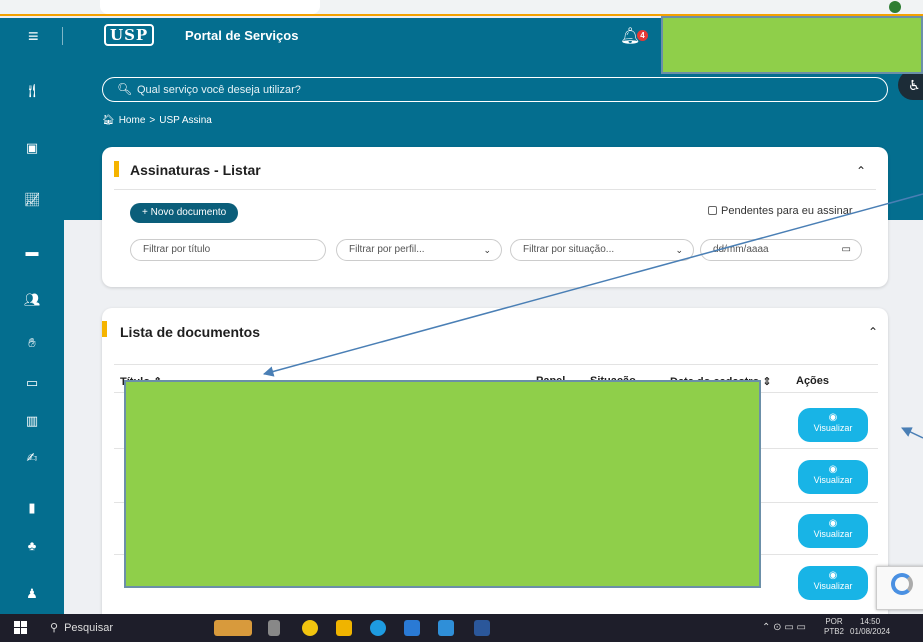  I want to click on service-search: 🔍︎, so click(495, 89).